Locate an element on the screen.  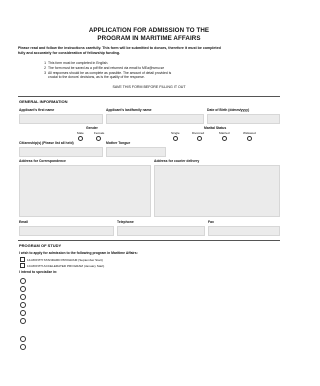
standard-program-checkbox is located at coordinates (22, 259).